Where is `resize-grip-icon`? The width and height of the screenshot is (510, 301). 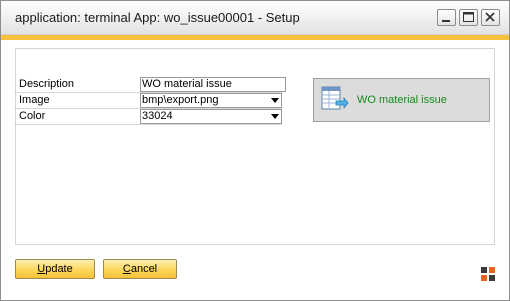 resize-grip-icon is located at coordinates (488, 274).